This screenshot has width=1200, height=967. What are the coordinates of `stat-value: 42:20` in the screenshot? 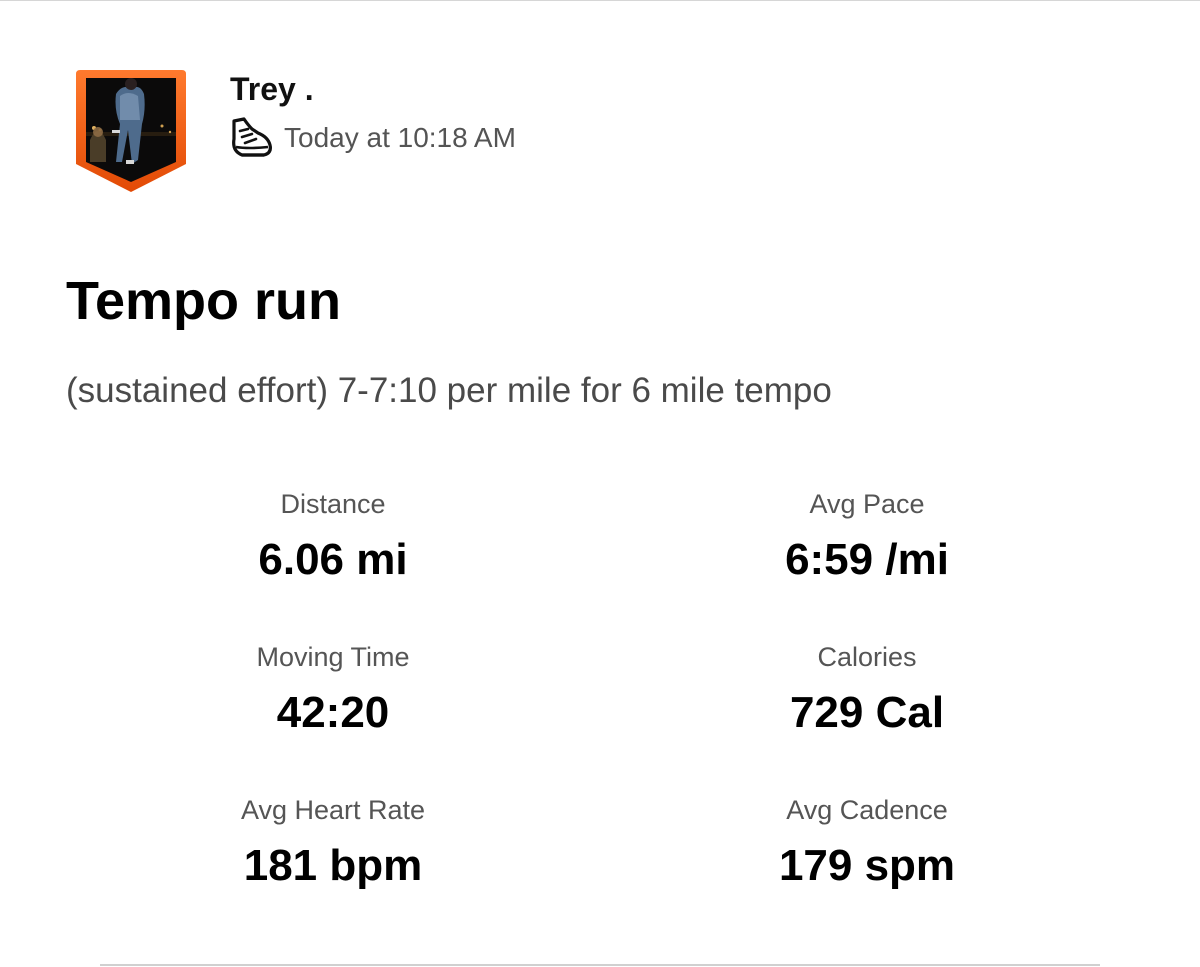 It's located at (333, 712).